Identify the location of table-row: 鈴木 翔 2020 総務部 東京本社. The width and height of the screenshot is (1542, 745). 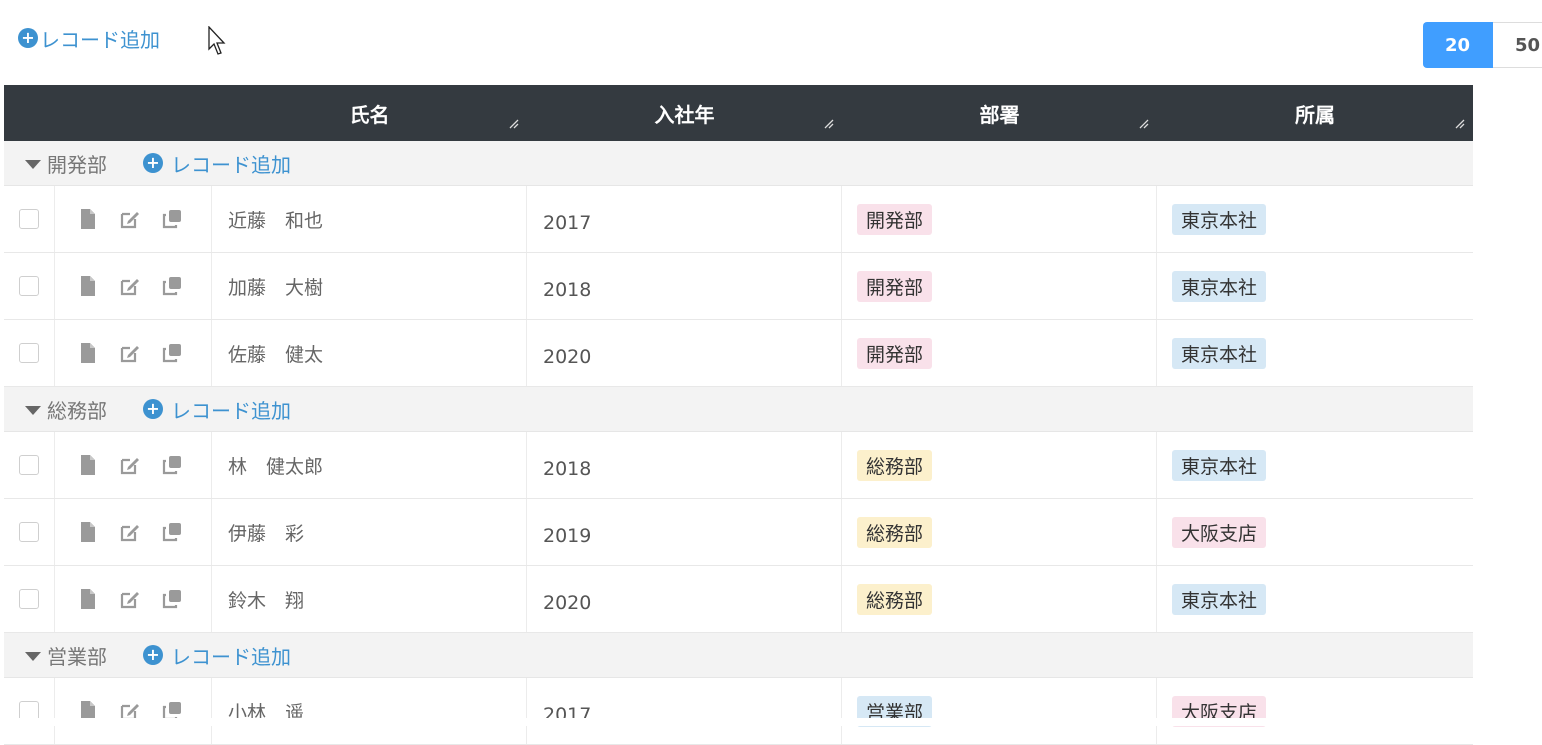
(738, 599).